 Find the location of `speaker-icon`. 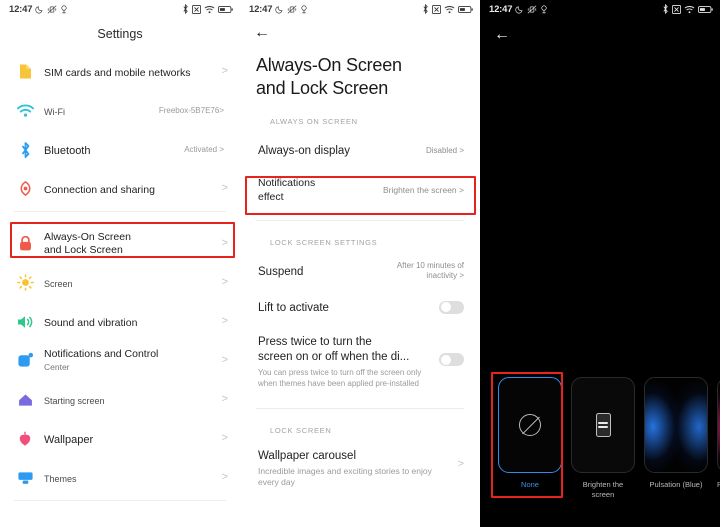

speaker-icon is located at coordinates (25, 322).